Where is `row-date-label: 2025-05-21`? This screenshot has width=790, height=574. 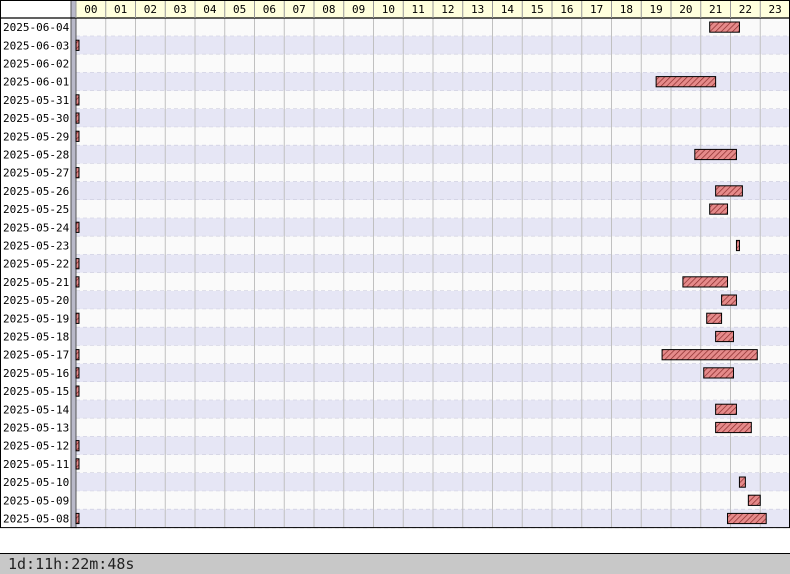
row-date-label: 2025-05-21 is located at coordinates (36, 282).